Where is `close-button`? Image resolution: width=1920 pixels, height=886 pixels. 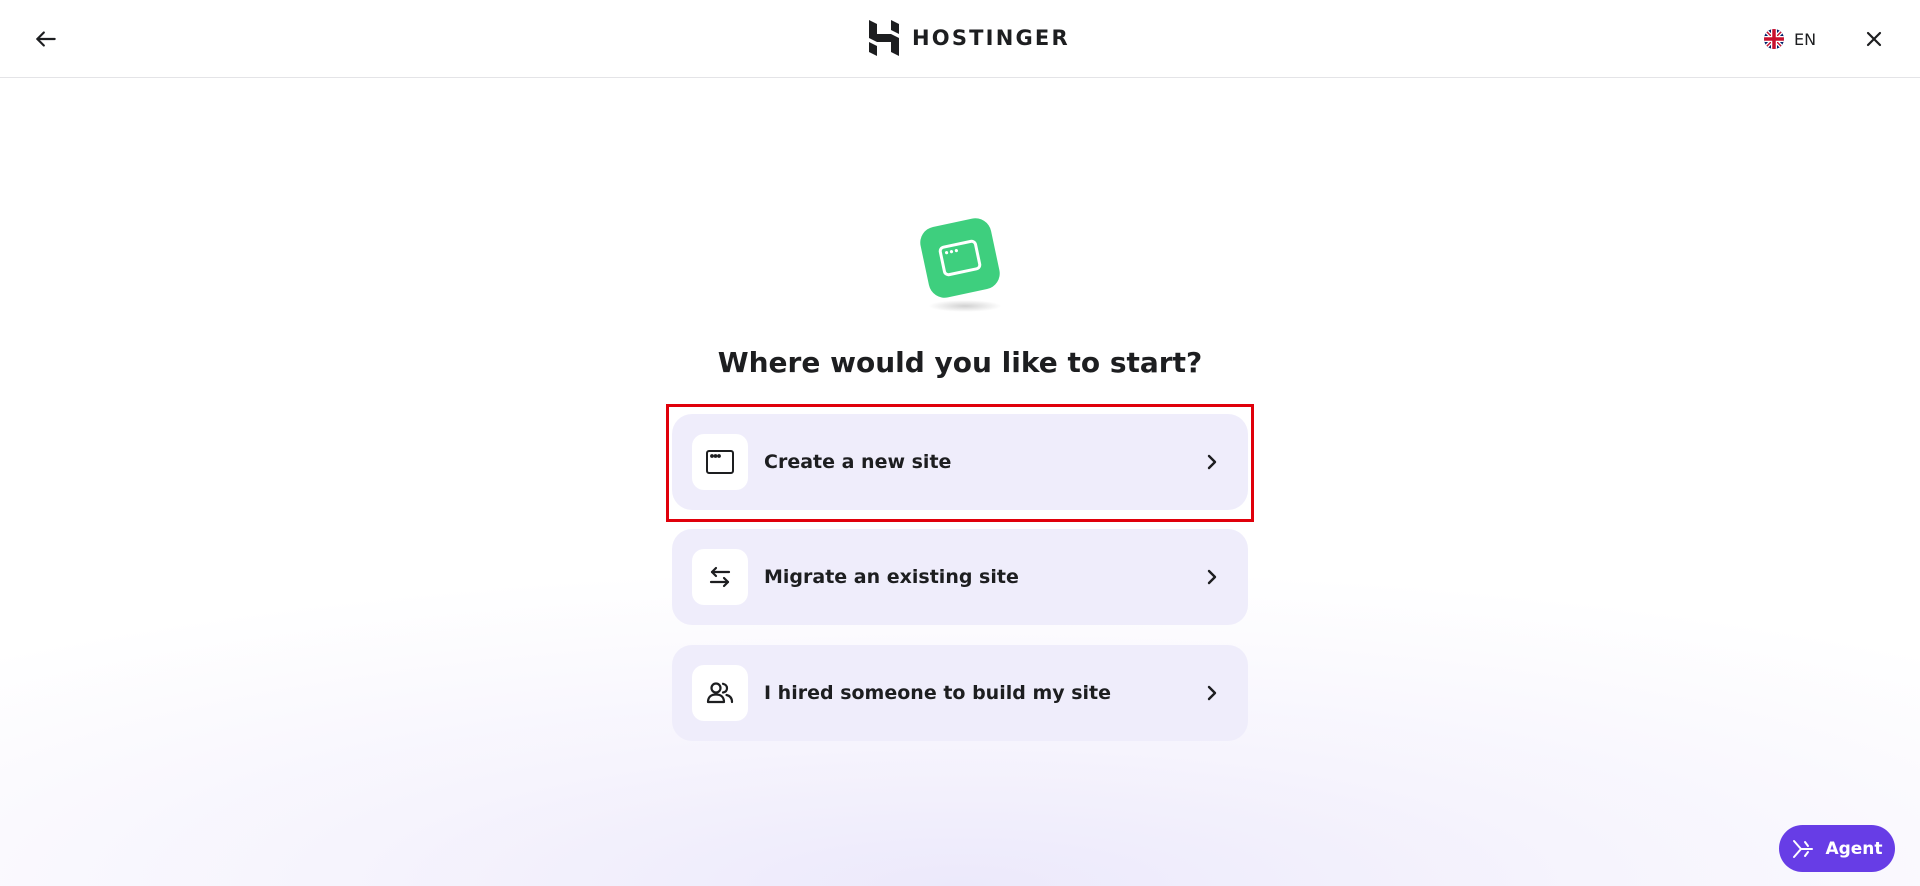
close-button is located at coordinates (1874, 39).